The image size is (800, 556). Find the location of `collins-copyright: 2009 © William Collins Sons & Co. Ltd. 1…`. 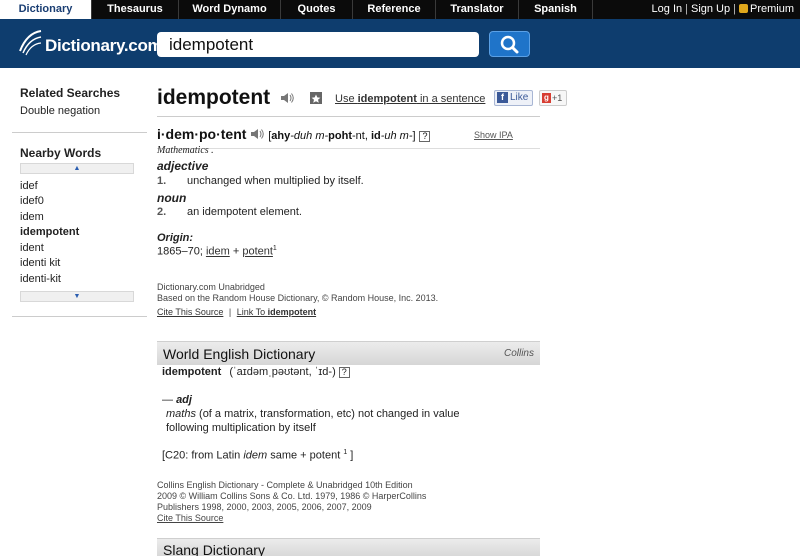

collins-copyright: 2009 © William Collins Sons & Co. Ltd. 1… is located at coordinates (292, 496).